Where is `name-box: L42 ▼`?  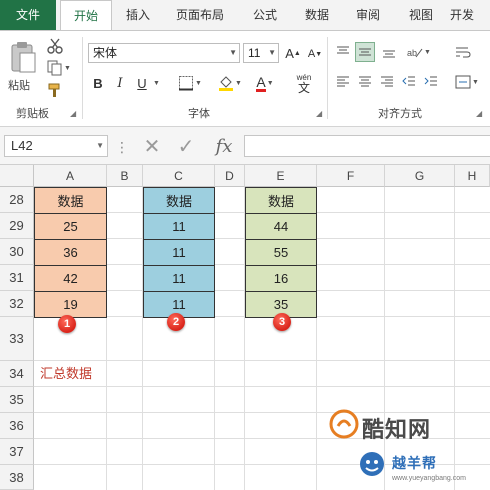
name-box: L42 ▼ is located at coordinates (56, 146).